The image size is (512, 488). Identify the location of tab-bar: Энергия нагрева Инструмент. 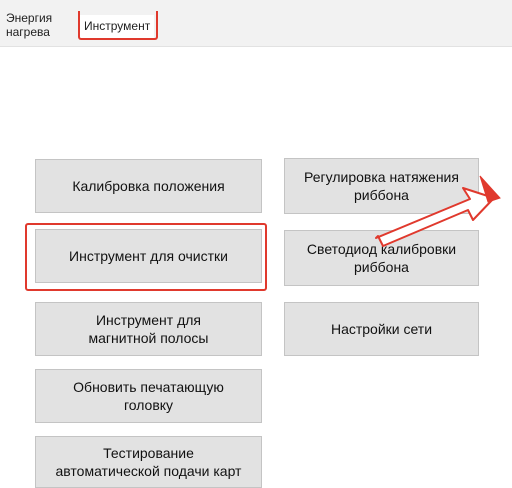
(256, 23).